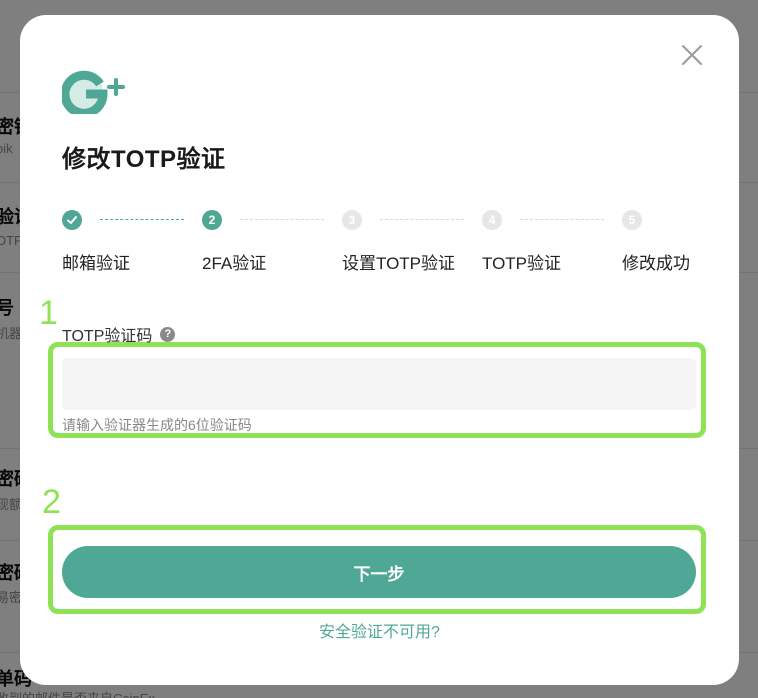  Describe the element at coordinates (632, 220) in the screenshot. I see `step-5-indicator: 5` at that location.